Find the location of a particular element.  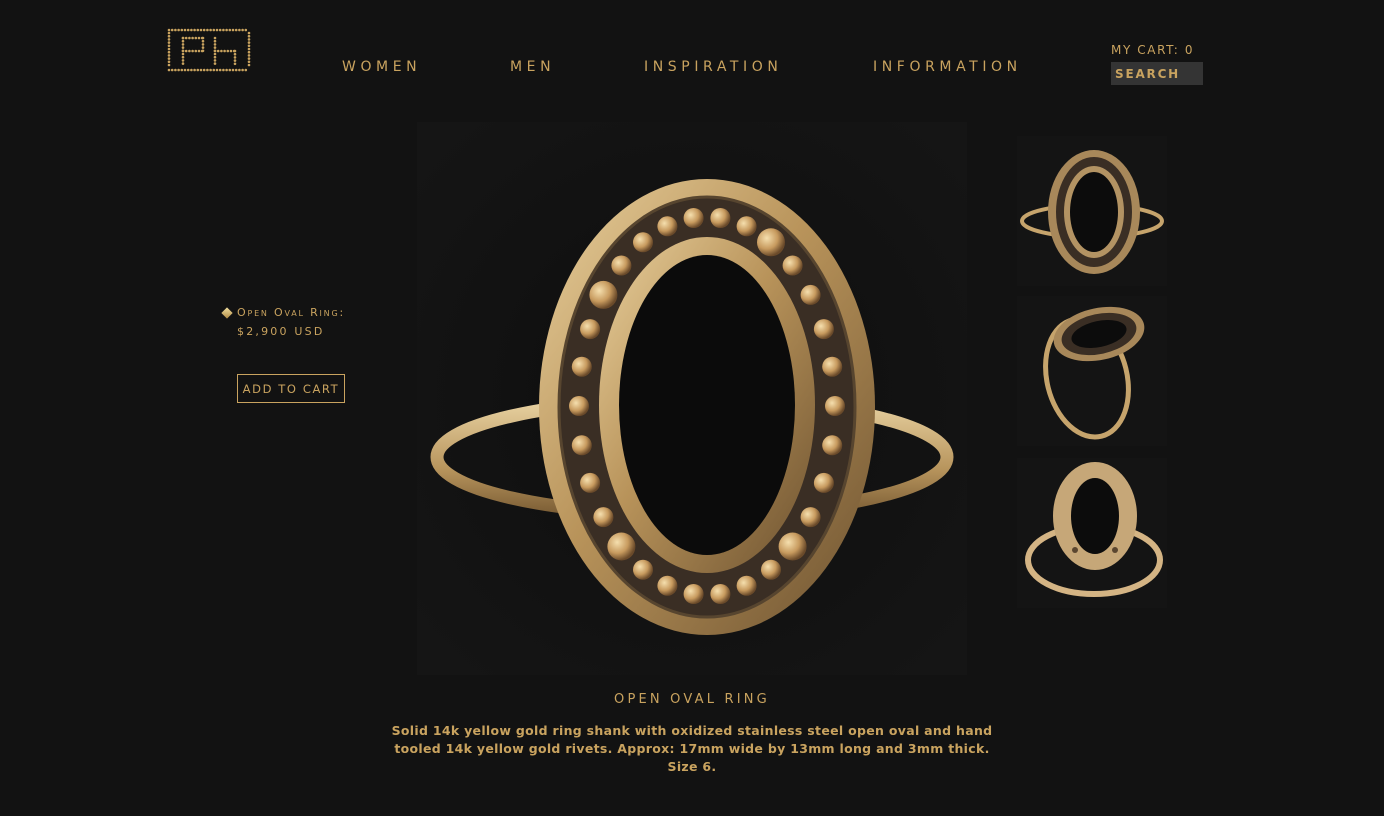

nav-women: WOMEN is located at coordinates (381, 67).